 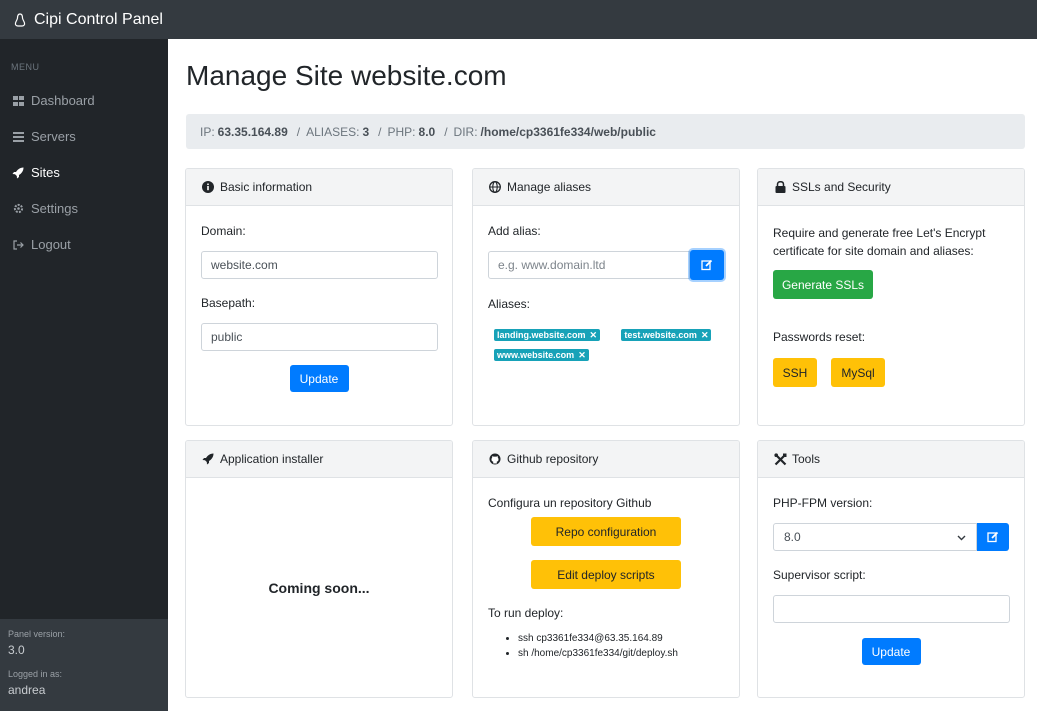 I want to click on sidebar-item-settings: Settings, so click(x=44, y=208).